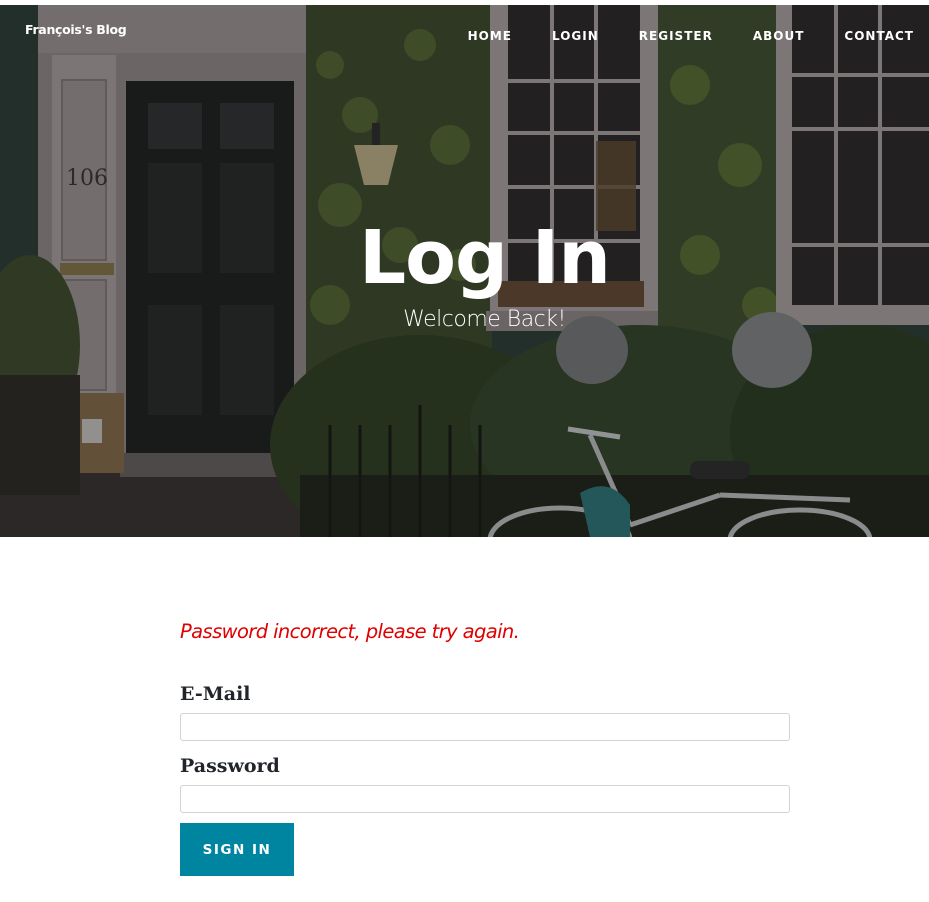  What do you see at coordinates (879, 36) in the screenshot?
I see `nav-link-contact: CONTACT` at bounding box center [879, 36].